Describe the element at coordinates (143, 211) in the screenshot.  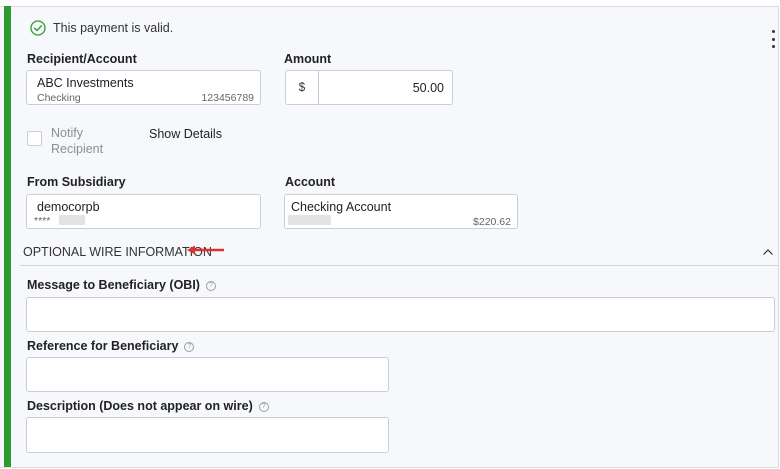
I see `from-subsidiary-field: democorpb ****` at that location.